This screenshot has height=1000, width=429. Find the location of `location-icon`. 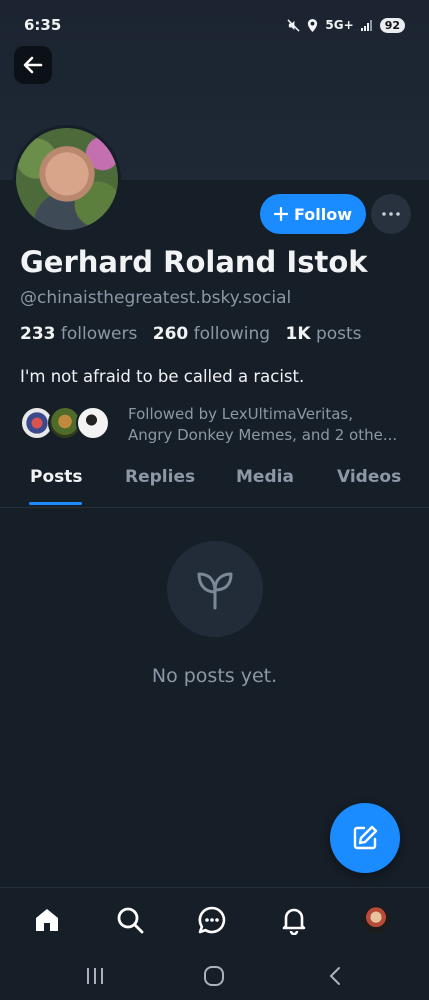

location-icon is located at coordinates (313, 25).